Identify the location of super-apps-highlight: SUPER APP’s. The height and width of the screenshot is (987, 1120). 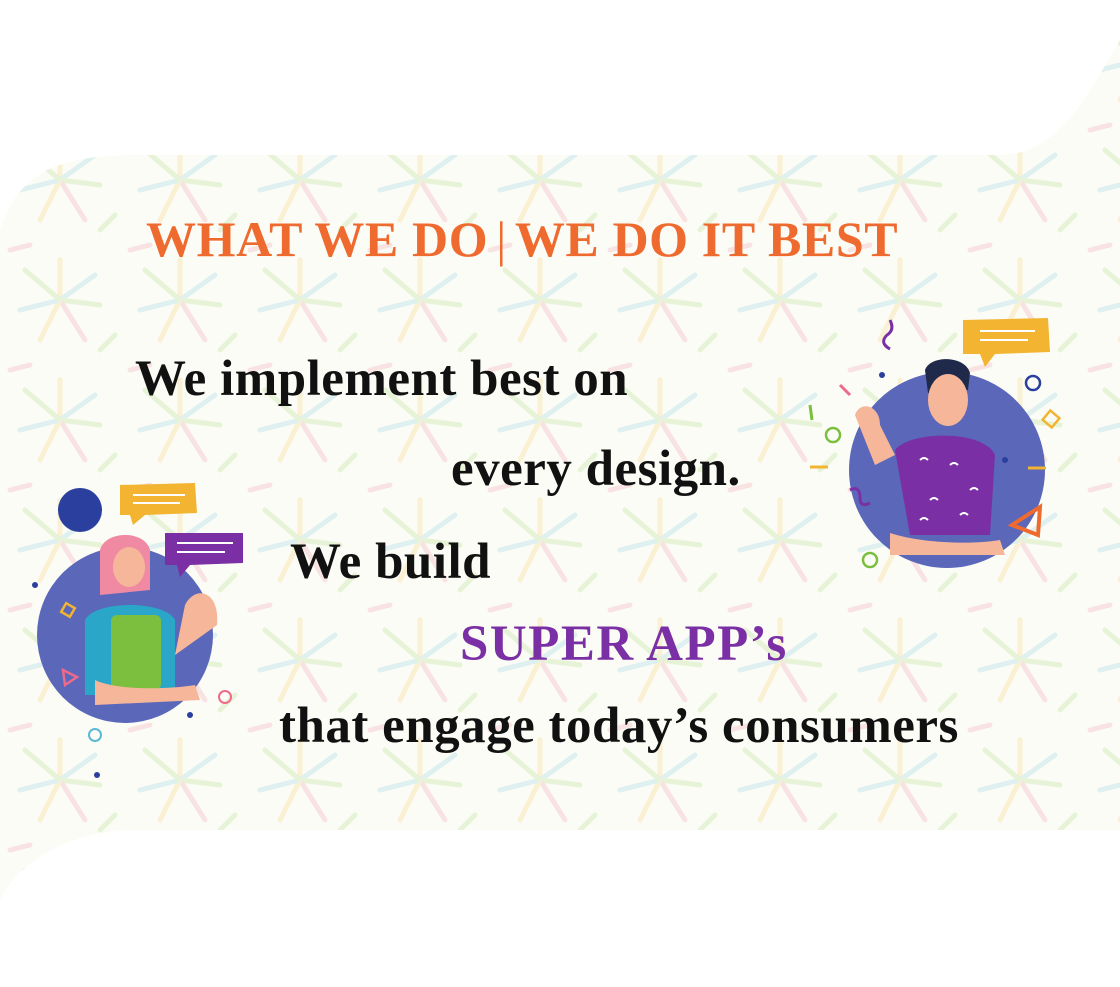
(624, 644).